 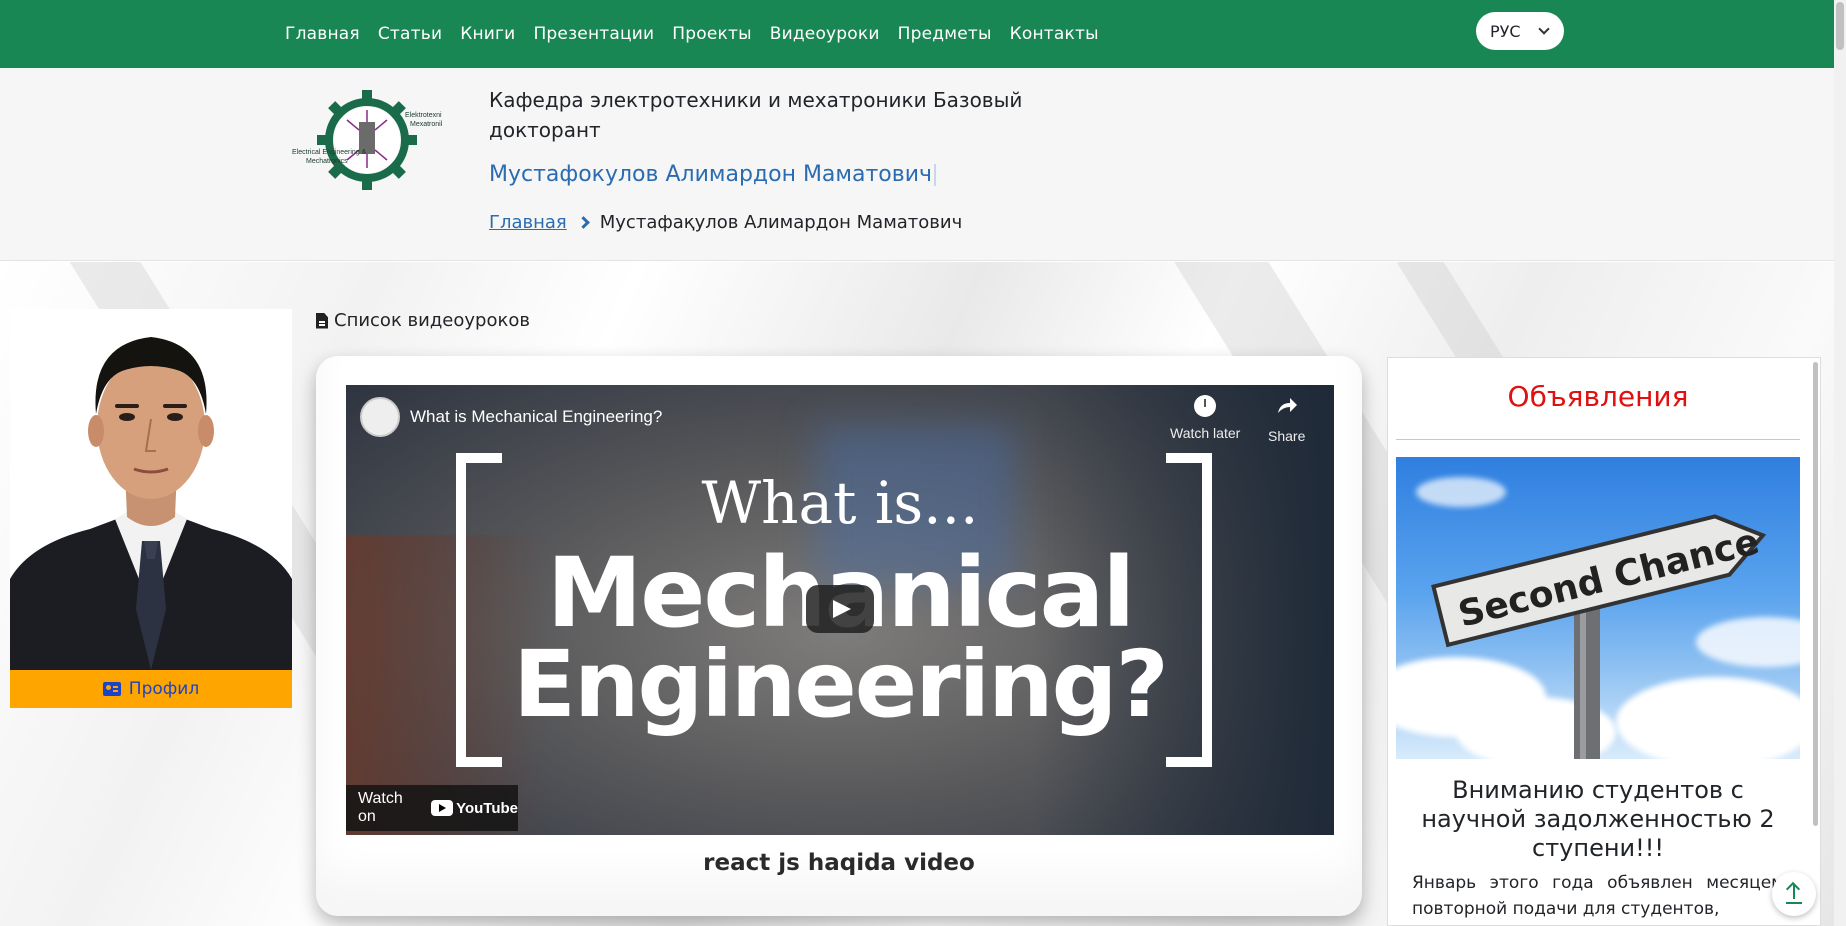 What do you see at coordinates (1598, 396) in the screenshot?
I see `announcements-title: Объявления` at bounding box center [1598, 396].